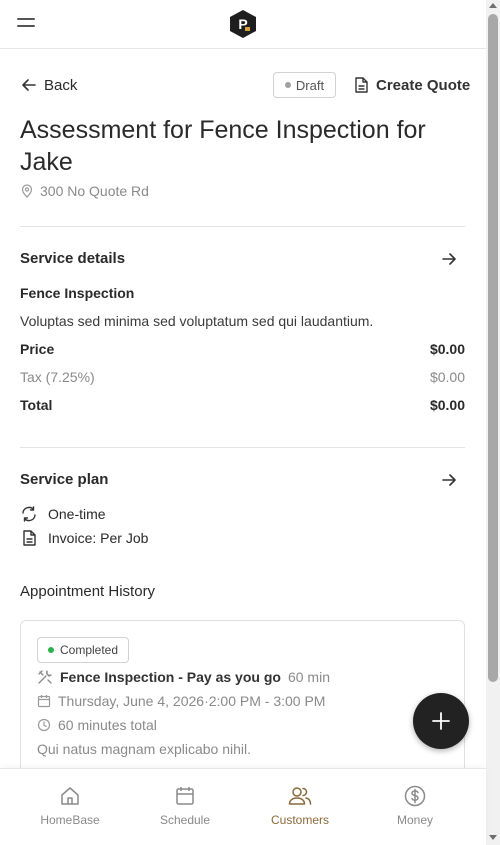 The width and height of the screenshot is (500, 845). What do you see at coordinates (423, 85) in the screenshot?
I see `create-quote-label: Create Quote` at bounding box center [423, 85].